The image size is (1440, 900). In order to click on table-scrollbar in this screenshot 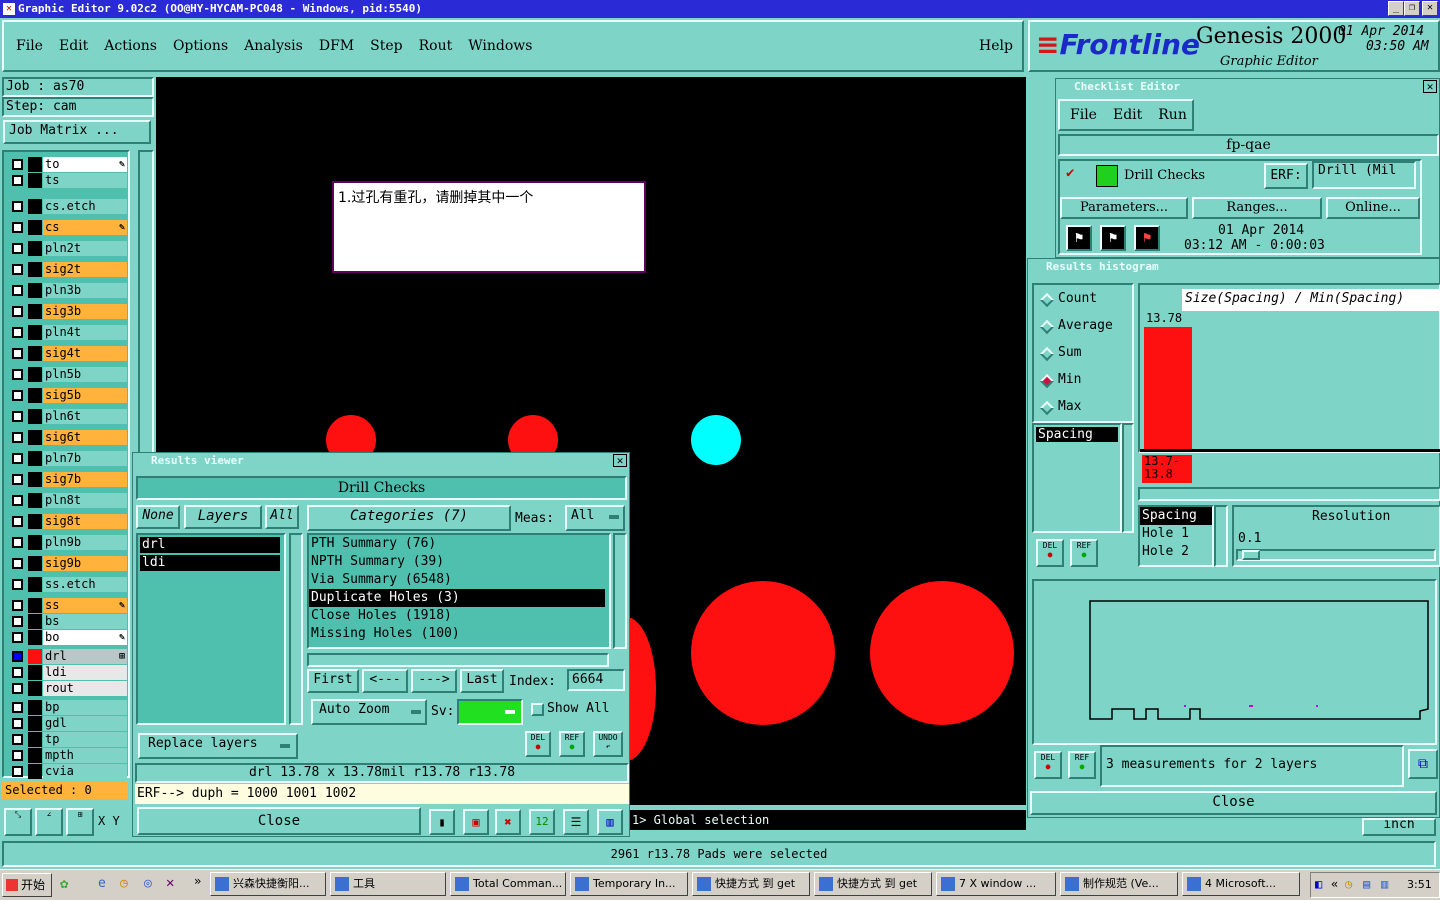, I will do `click(1221, 536)`.